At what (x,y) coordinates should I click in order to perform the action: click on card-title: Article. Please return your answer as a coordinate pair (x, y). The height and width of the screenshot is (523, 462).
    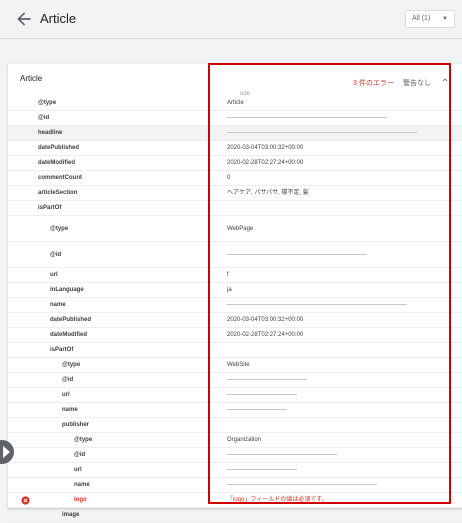
    Looking at the image, I should click on (31, 78).